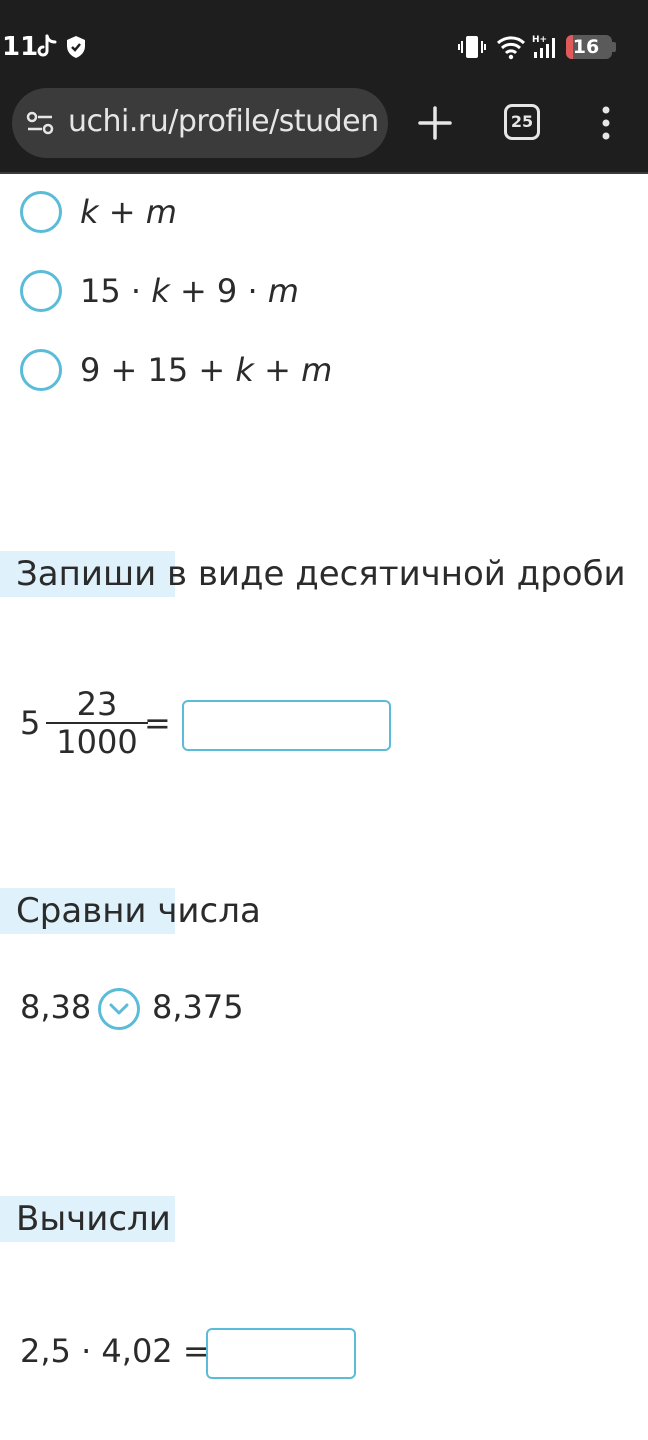 The image size is (648, 1440). I want to click on fraction-numerator: 23, so click(97, 704).